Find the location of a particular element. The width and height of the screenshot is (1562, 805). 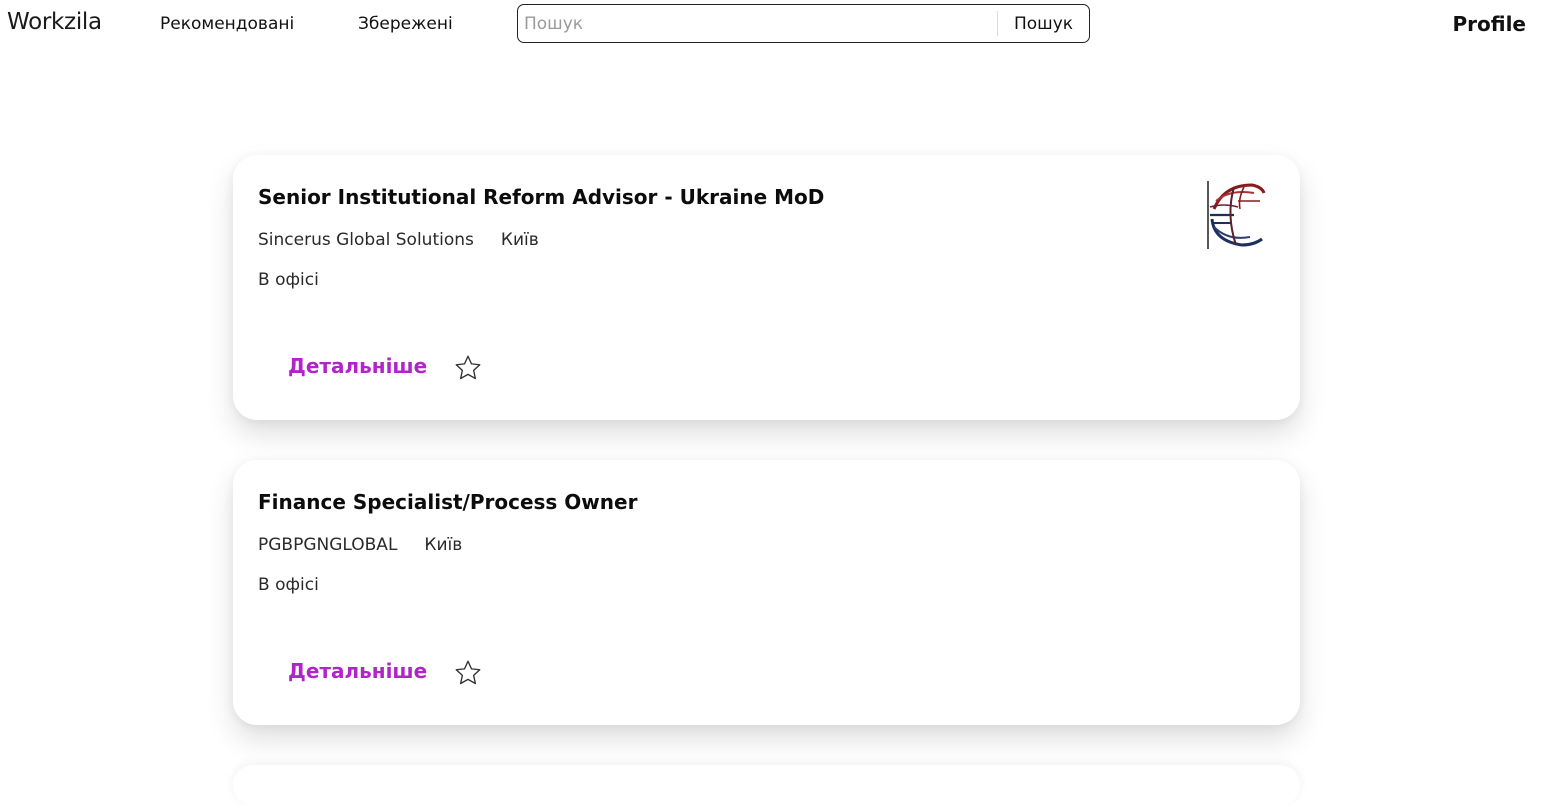

brand-logo-link: Workzila is located at coordinates (54, 22).